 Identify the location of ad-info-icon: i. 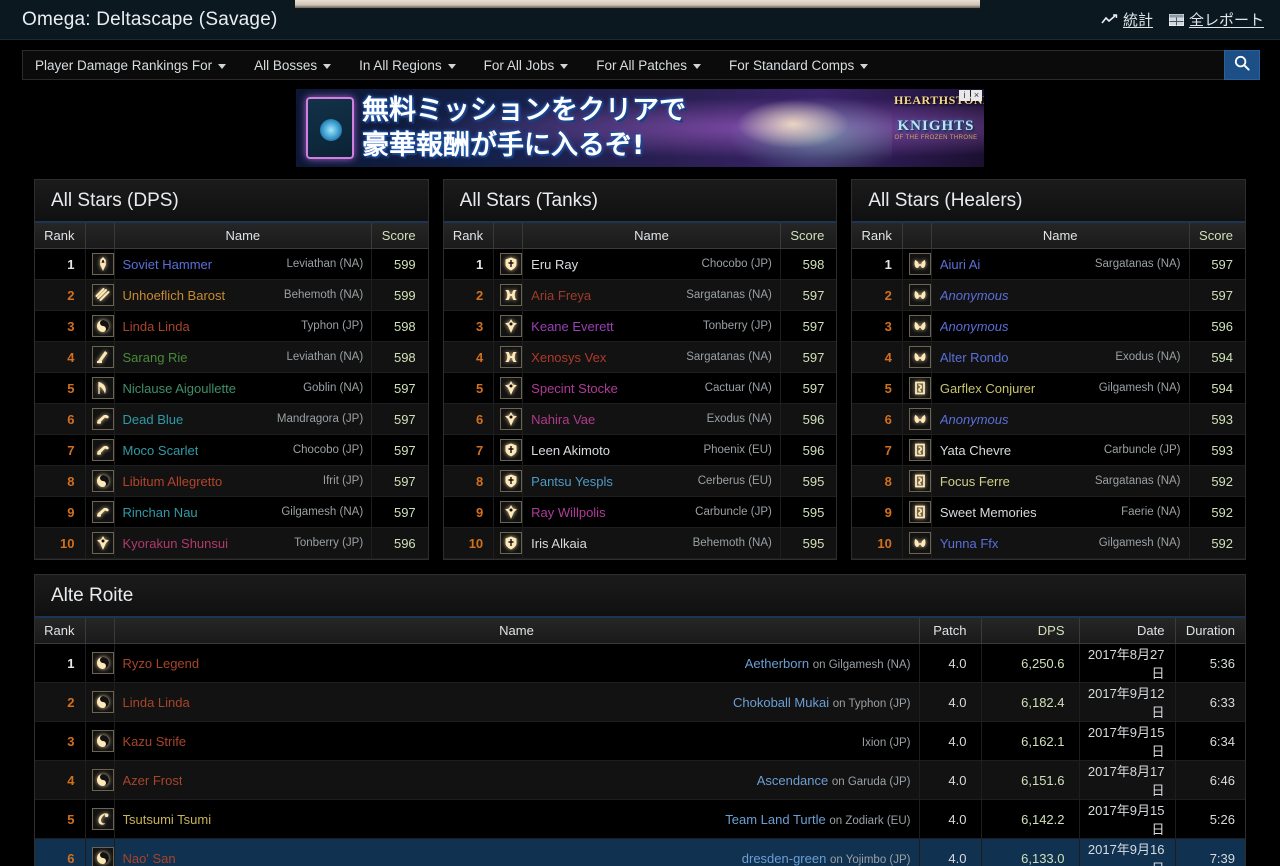
(964, 95).